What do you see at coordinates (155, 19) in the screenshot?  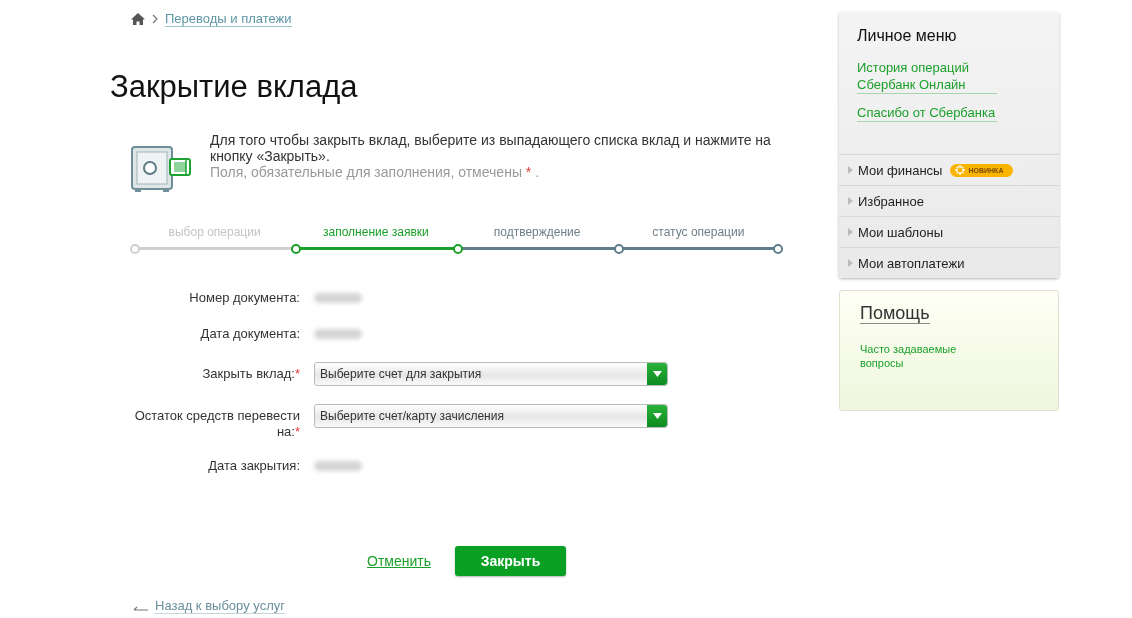 I see `chevron-icon` at bounding box center [155, 19].